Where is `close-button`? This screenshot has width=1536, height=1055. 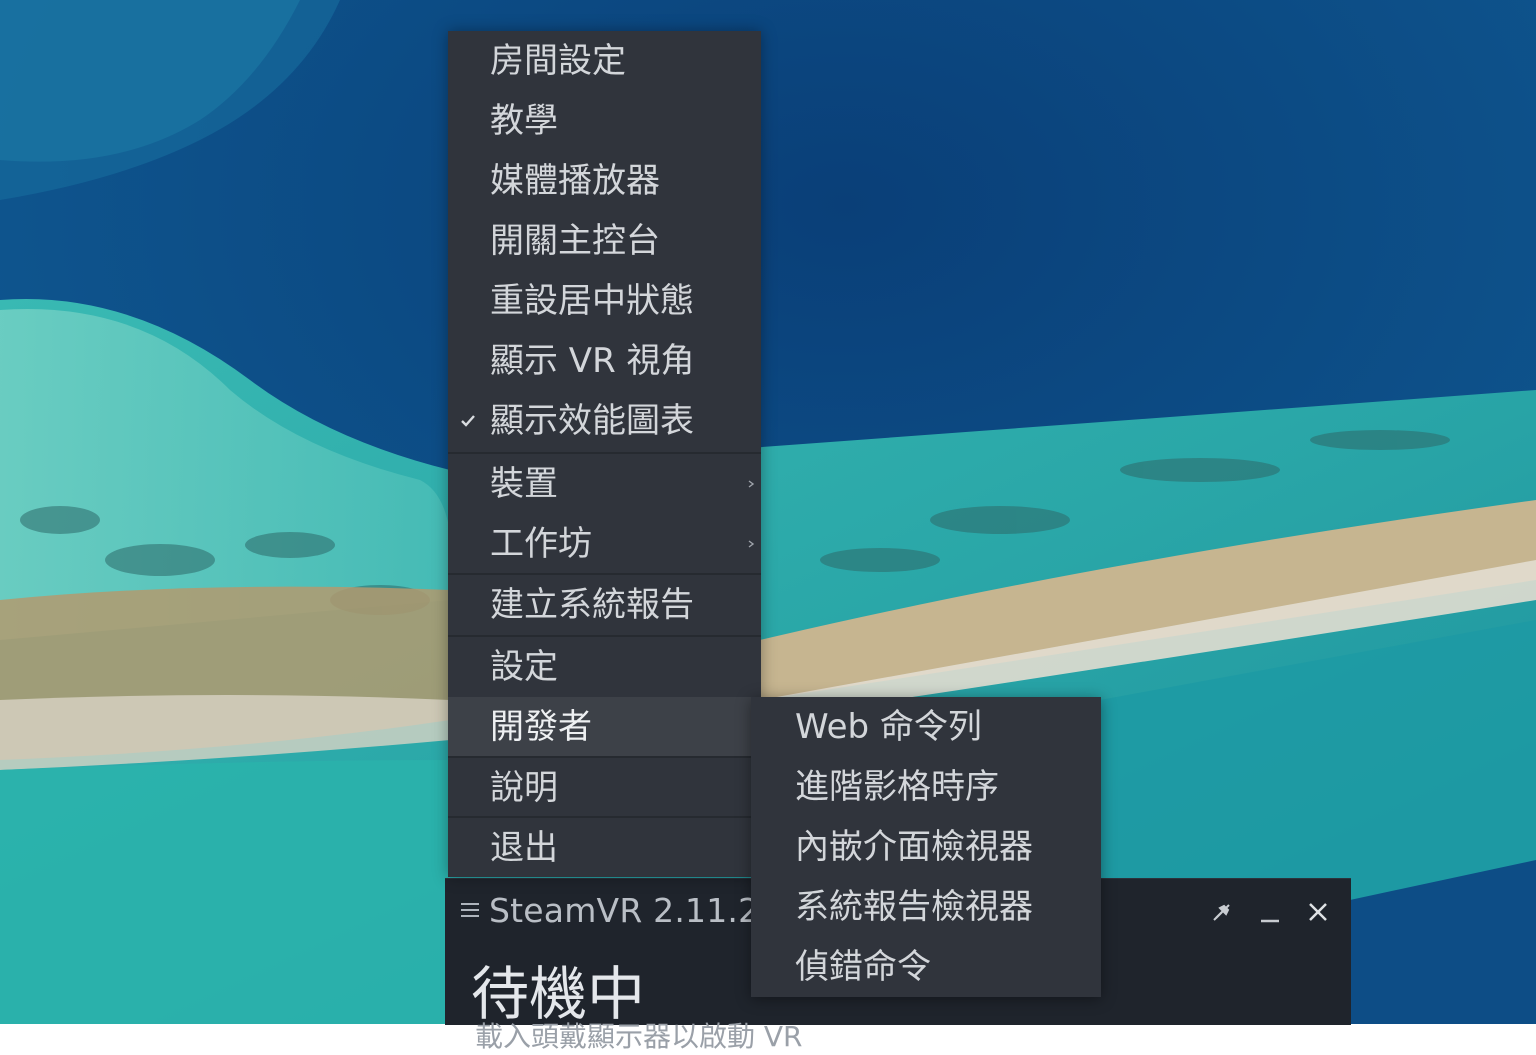
close-button is located at coordinates (1318, 912).